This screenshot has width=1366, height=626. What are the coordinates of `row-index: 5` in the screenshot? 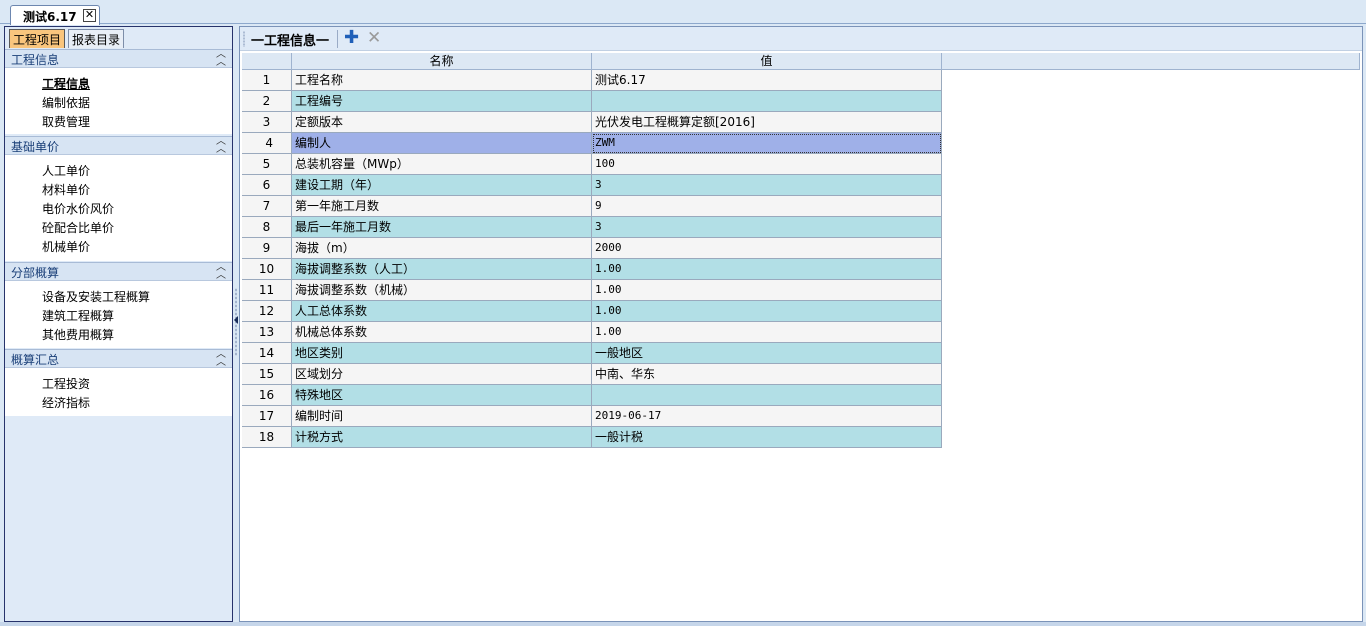 It's located at (267, 164).